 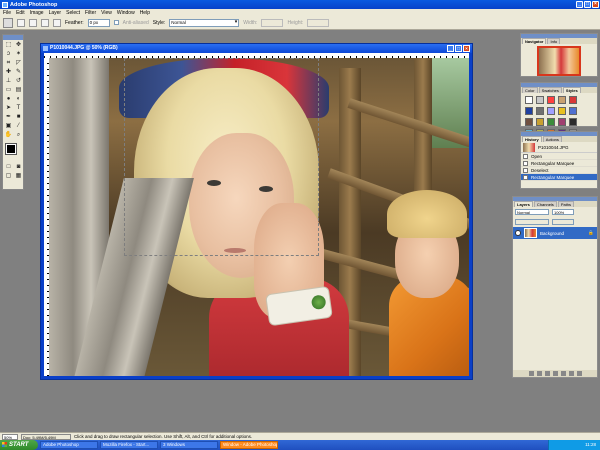 I want to click on subtract-selection-icon, so click(x=45, y=22).